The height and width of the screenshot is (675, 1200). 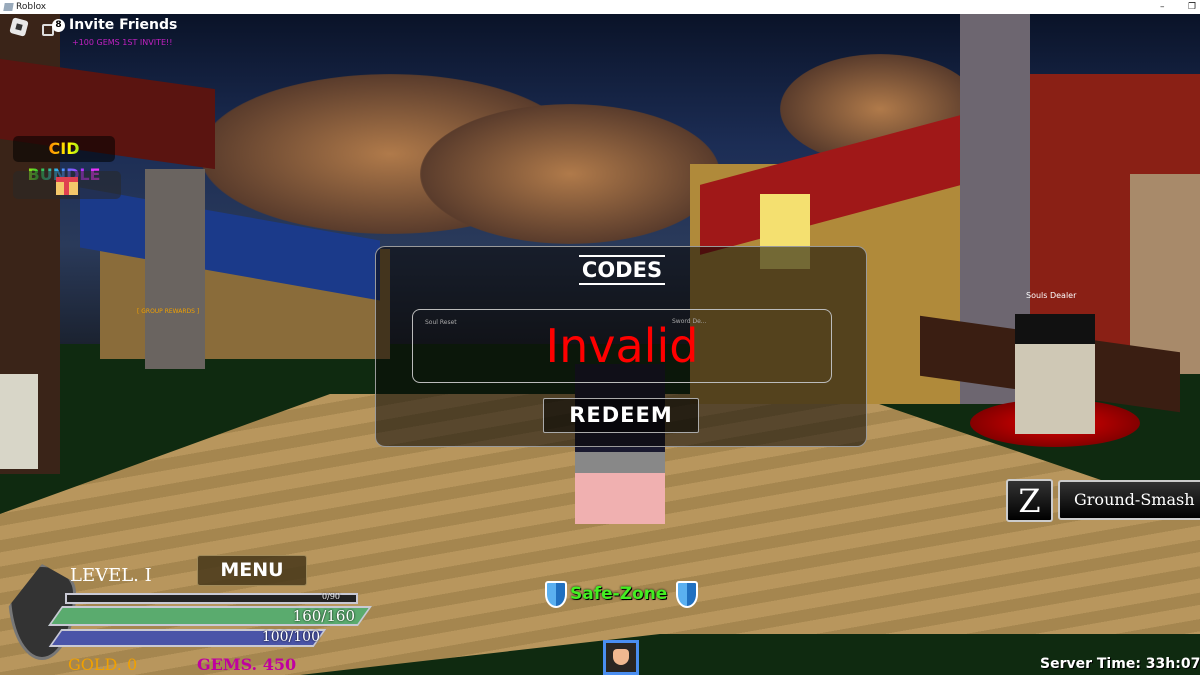 I want to click on window-titlebar: Roblox – ❐, so click(x=600, y=7).